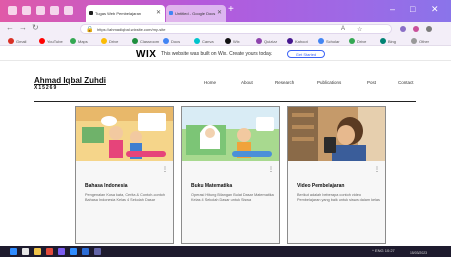  What do you see at coordinates (371, 82) in the screenshot?
I see `menu-post: Post` at bounding box center [371, 82].